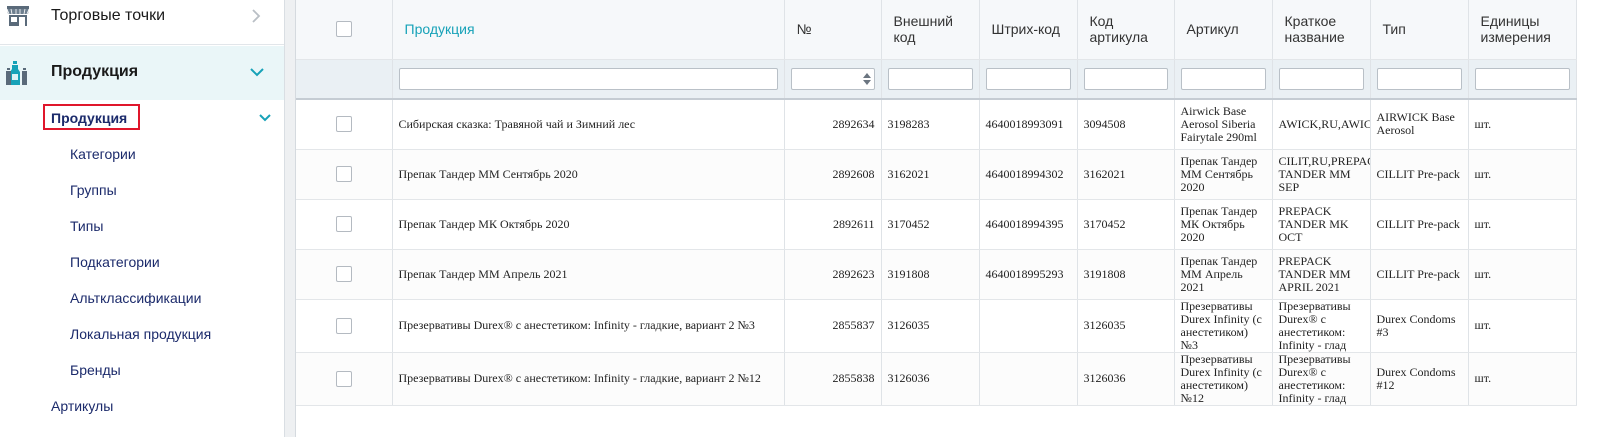 This screenshot has height=437, width=1603. What do you see at coordinates (86, 226) in the screenshot?
I see `sidebar-item-types: Типы` at bounding box center [86, 226].